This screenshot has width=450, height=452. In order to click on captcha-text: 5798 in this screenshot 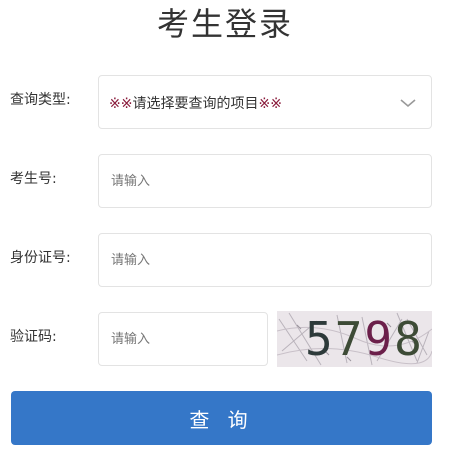, I will do `click(364, 339)`.